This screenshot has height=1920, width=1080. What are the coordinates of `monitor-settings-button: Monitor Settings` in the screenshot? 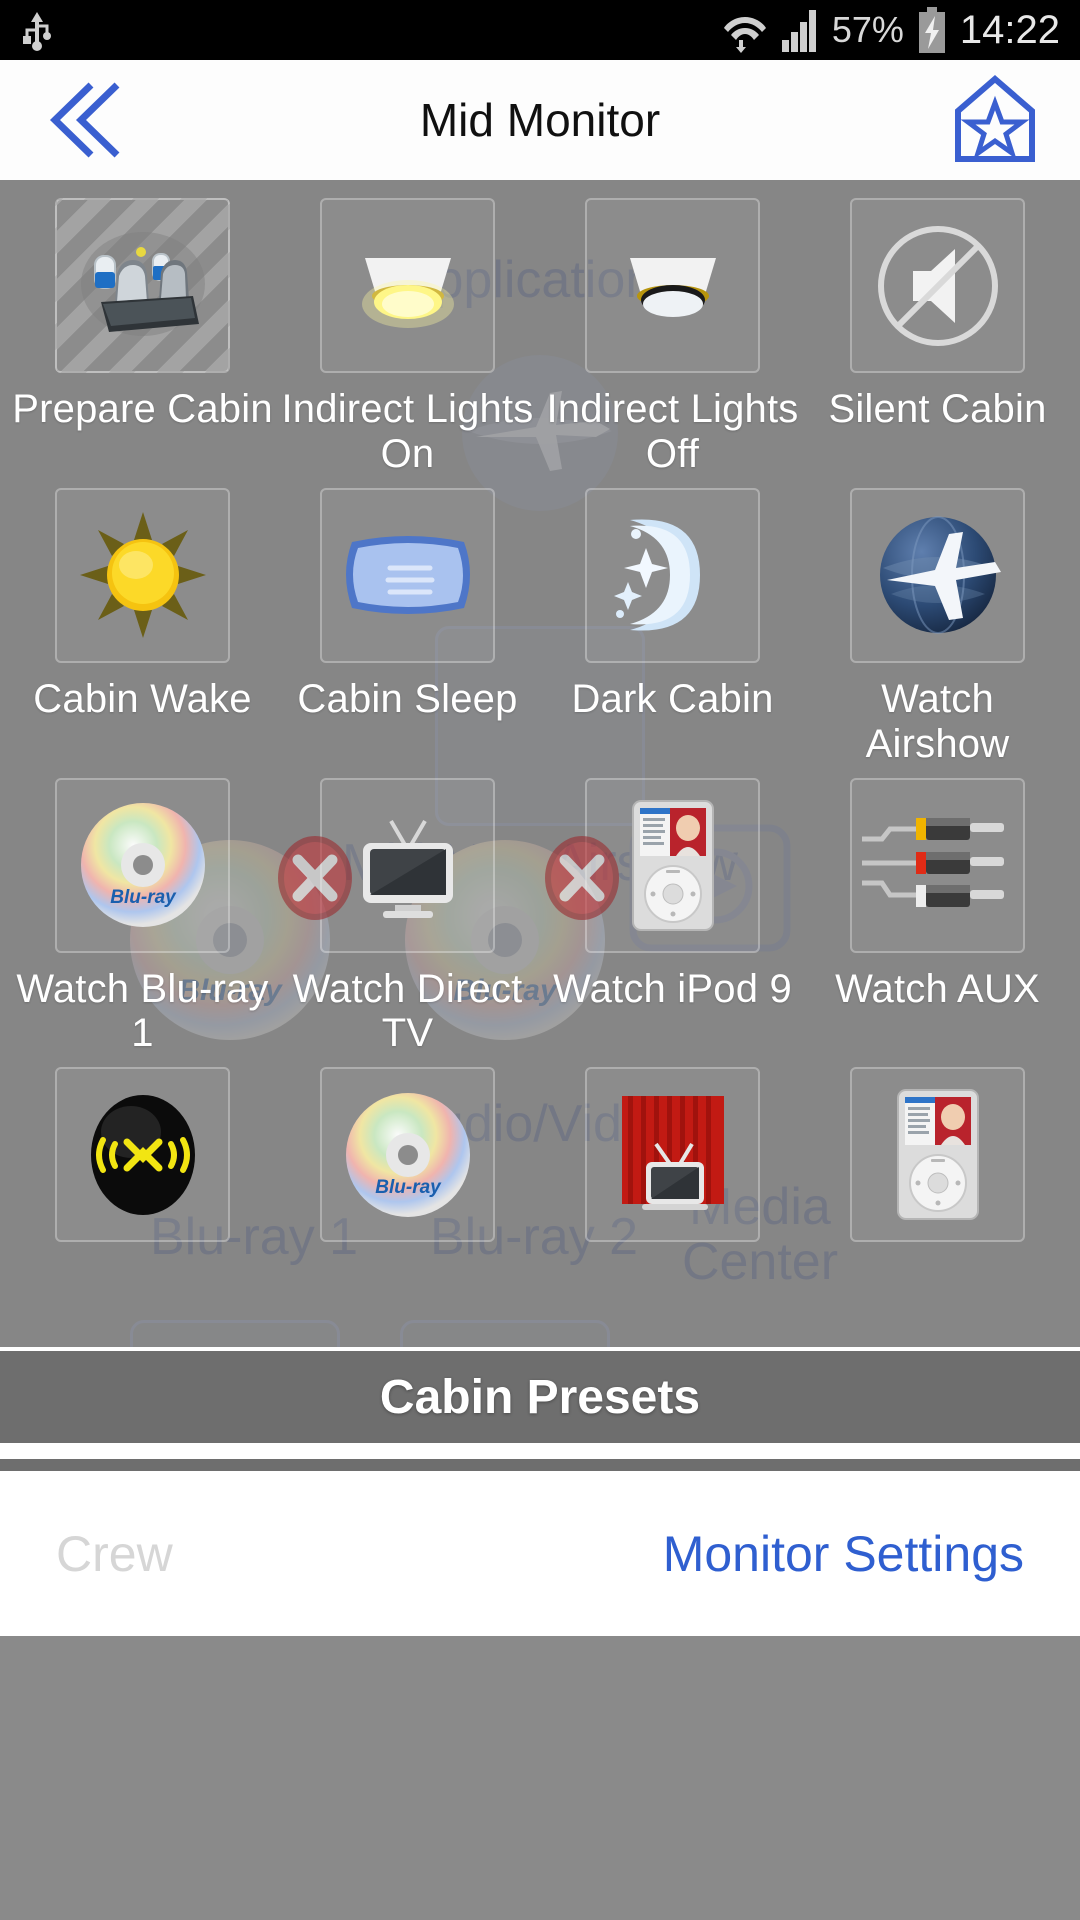 It's located at (843, 1554).